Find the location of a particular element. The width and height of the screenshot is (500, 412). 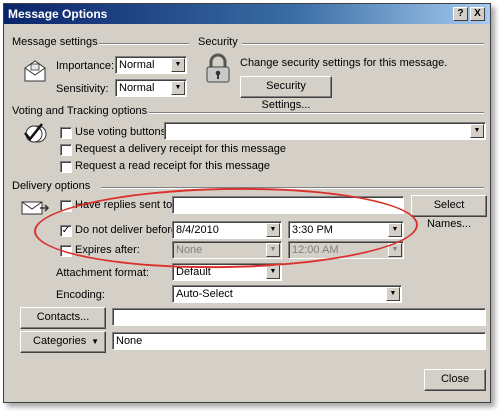

voting-icon is located at coordinates (36, 133).